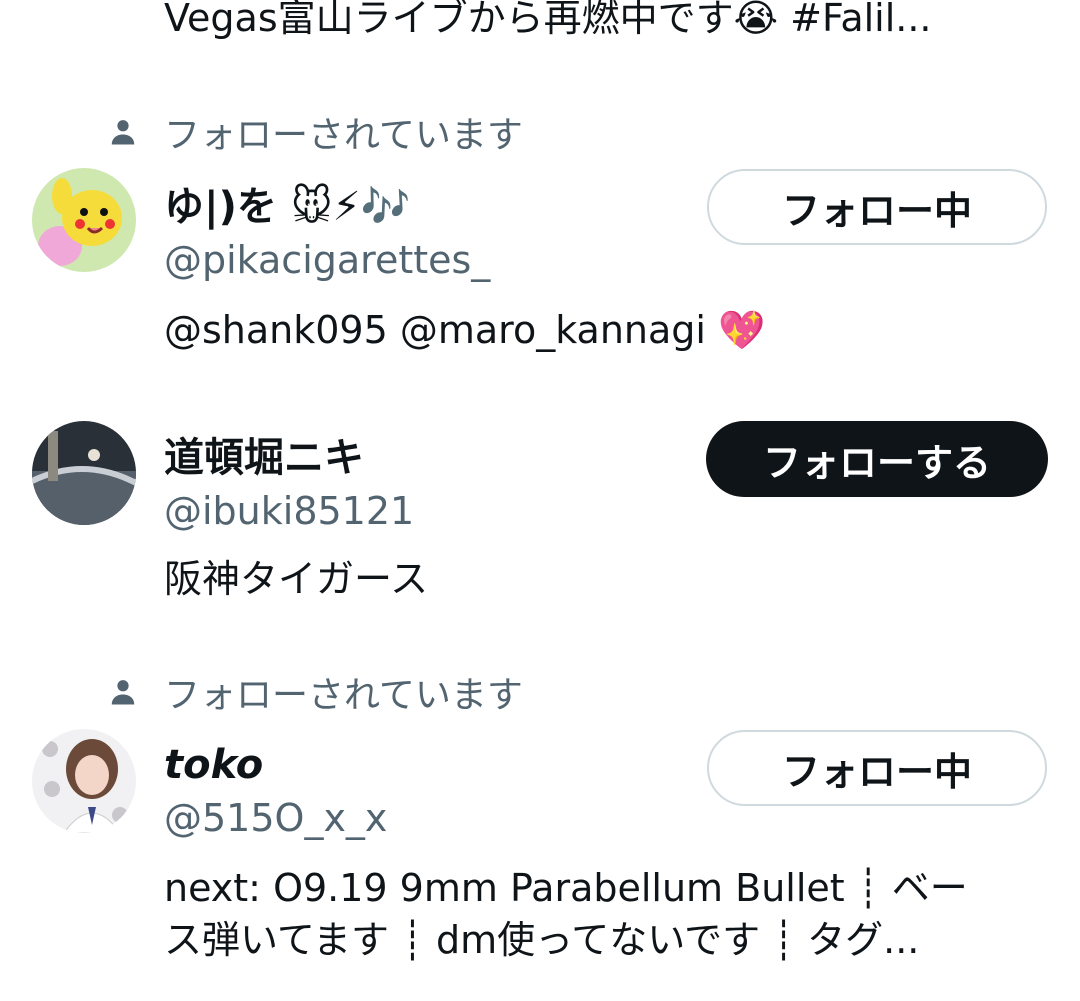  I want to click on user-display-name: ゆ|)を 🐭⚡🎶, so click(287, 207).